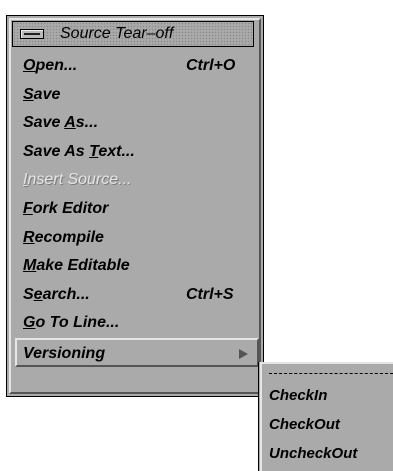 This screenshot has height=471, width=393. I want to click on cascade-arrow-icon, so click(243, 353).